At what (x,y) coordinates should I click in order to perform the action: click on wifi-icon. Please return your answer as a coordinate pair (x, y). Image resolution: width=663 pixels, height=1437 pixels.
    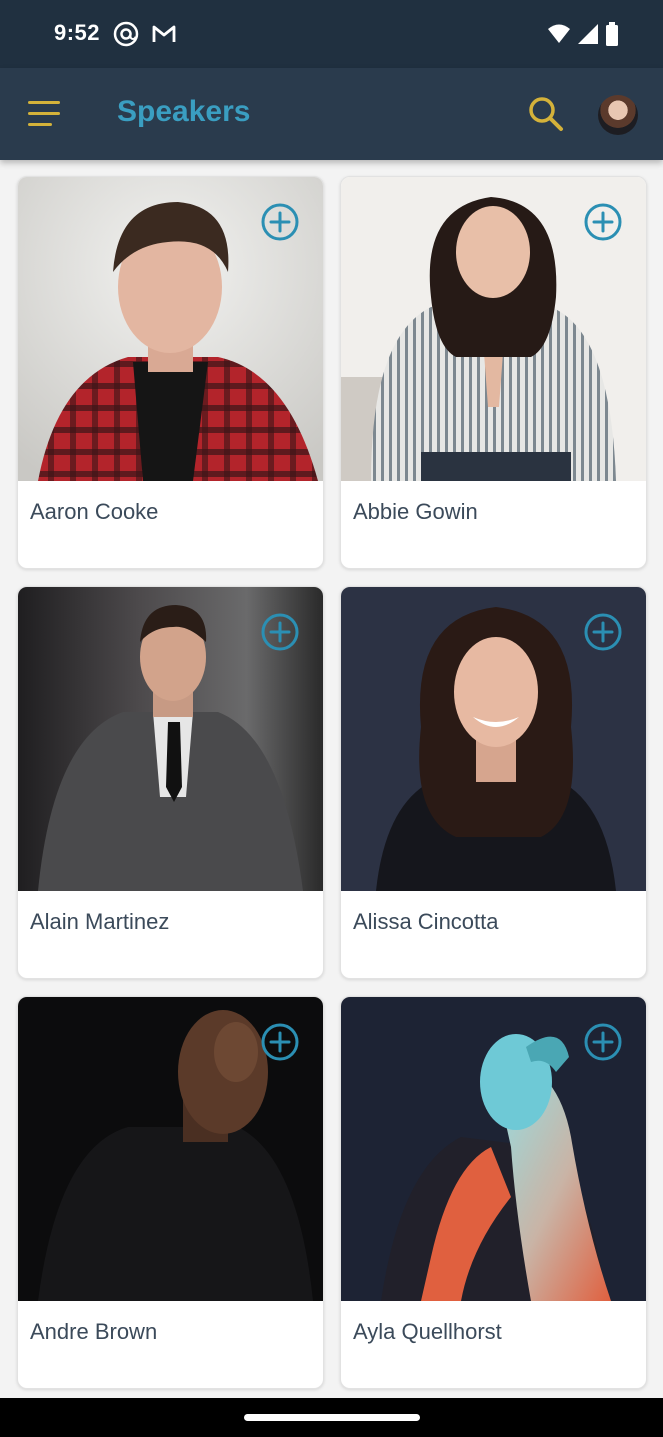
    Looking at the image, I should click on (559, 36).